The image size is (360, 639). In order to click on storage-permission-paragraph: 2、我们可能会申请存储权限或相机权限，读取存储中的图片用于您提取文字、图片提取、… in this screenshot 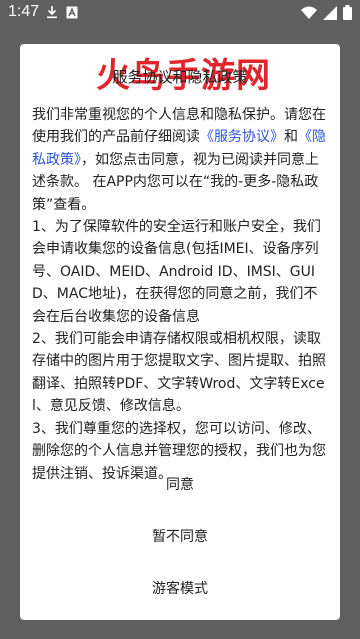, I will do `click(179, 373)`.